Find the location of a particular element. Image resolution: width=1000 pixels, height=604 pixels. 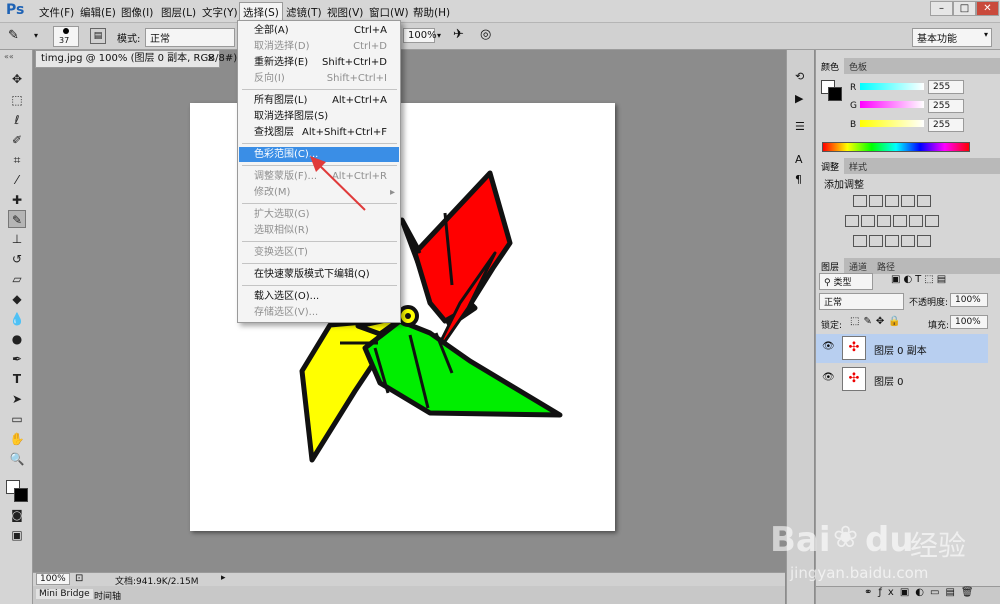

dodge-tool-icon: ● is located at coordinates (17, 339).